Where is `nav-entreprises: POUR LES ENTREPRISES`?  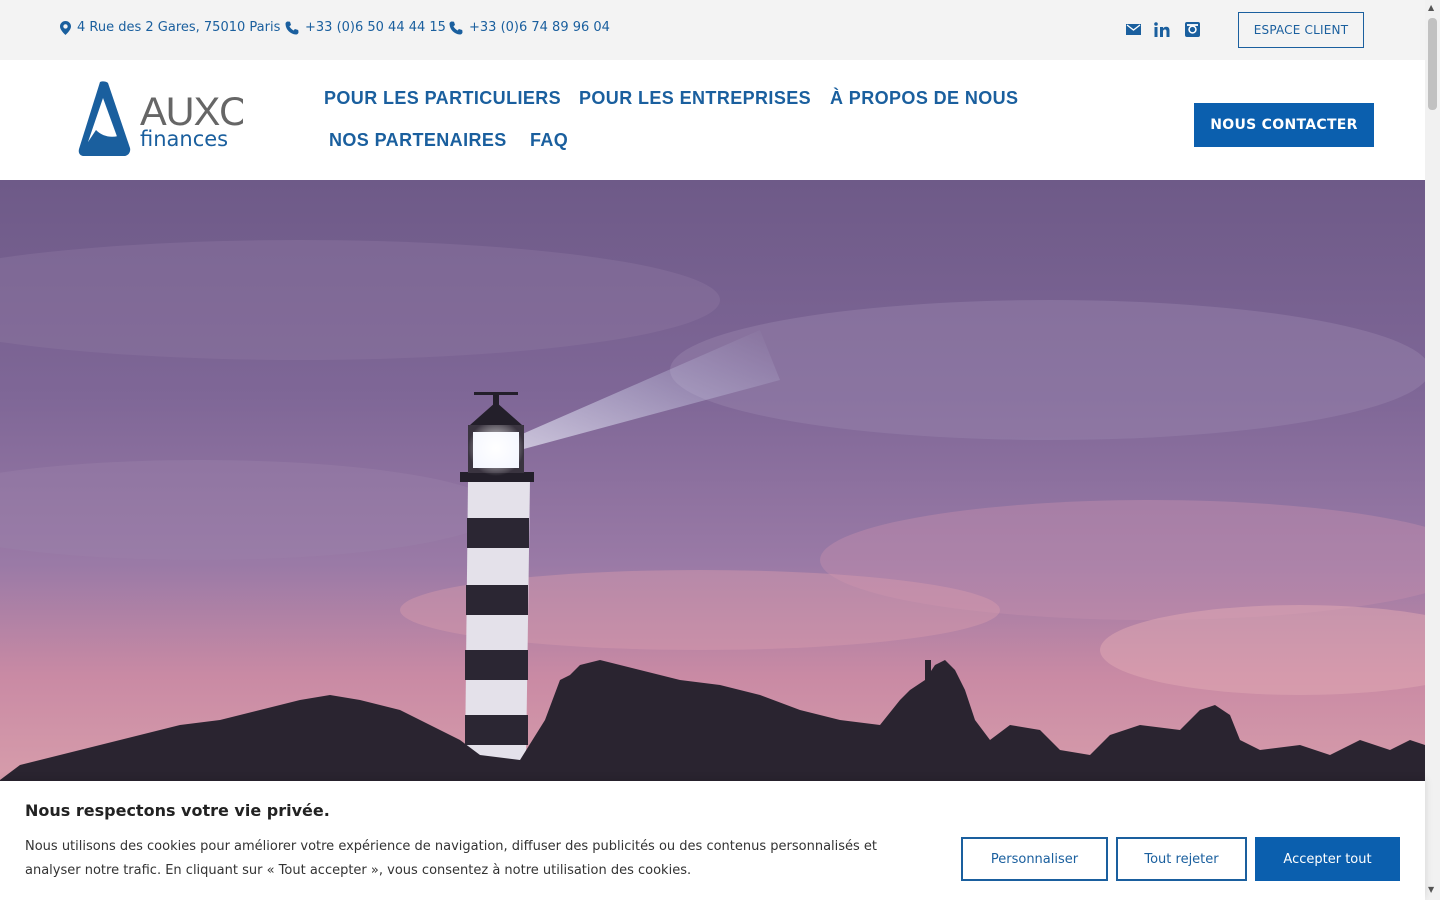
nav-entreprises: POUR LES ENTREPRISES is located at coordinates (695, 98).